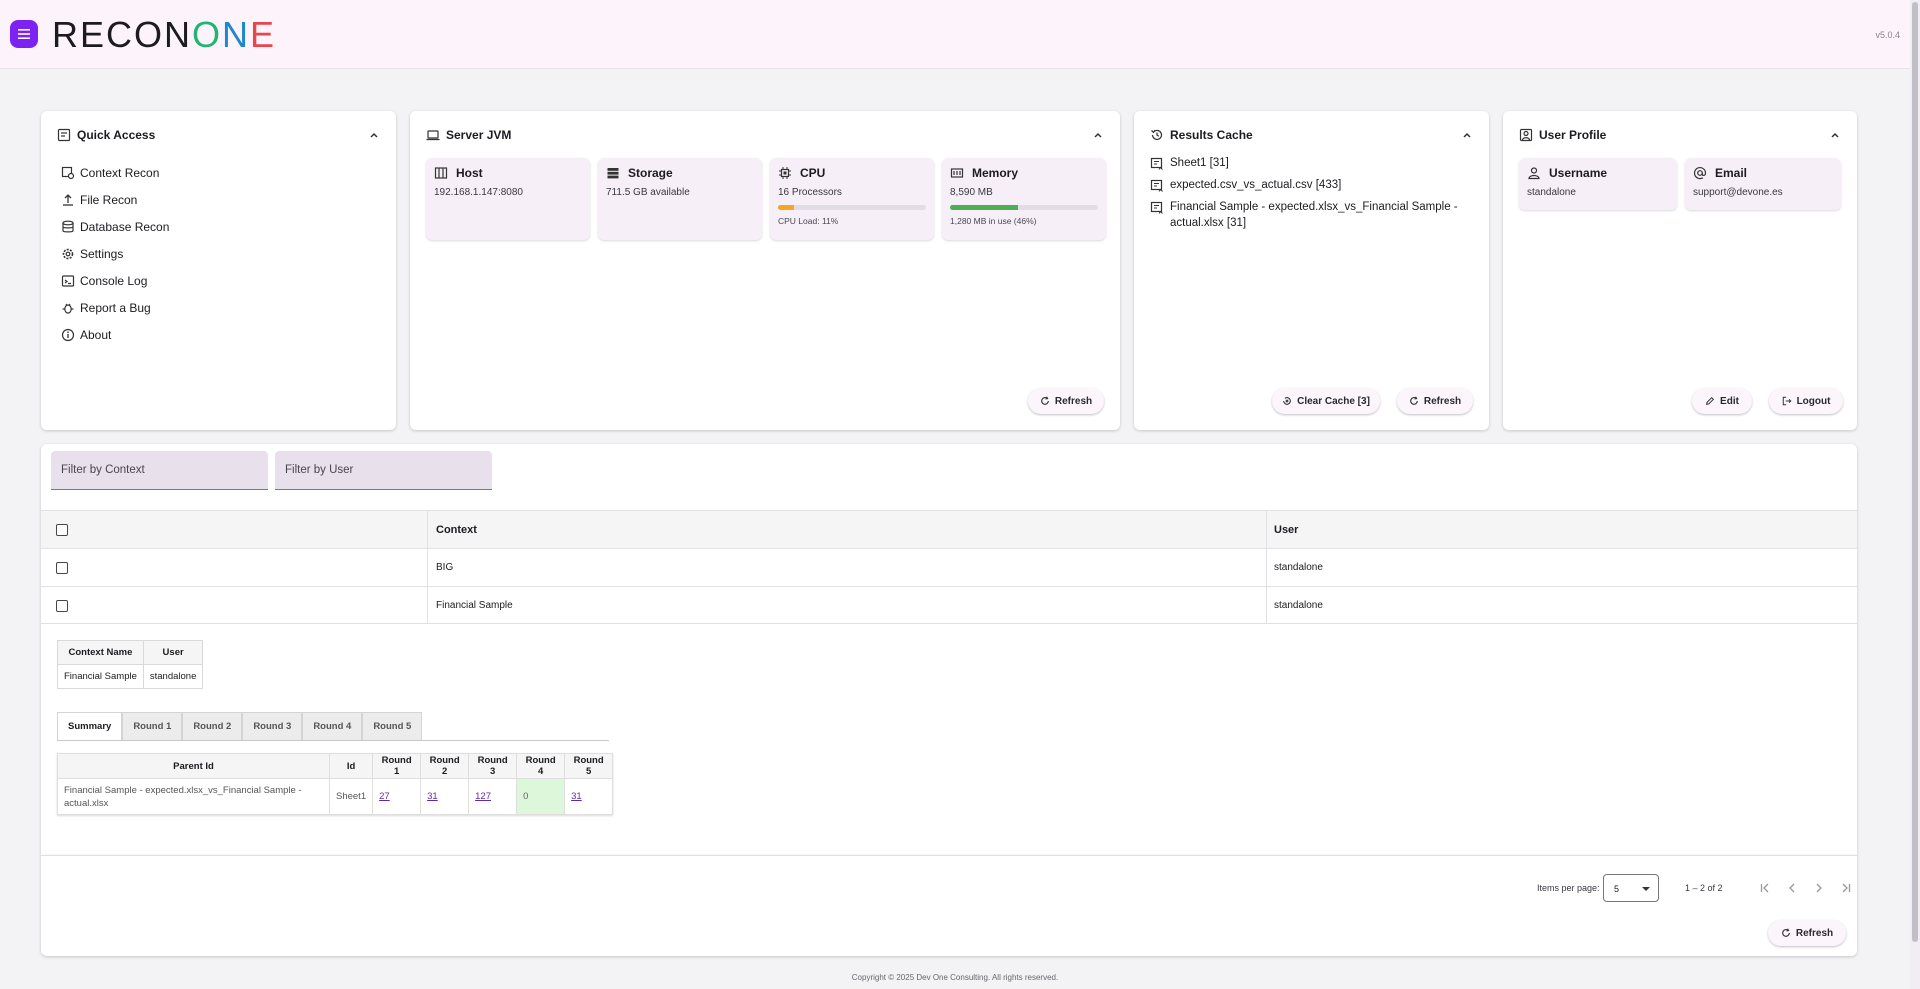 The image size is (1920, 989). What do you see at coordinates (984, 207) in the screenshot?
I see `memory-usage-fill` at bounding box center [984, 207].